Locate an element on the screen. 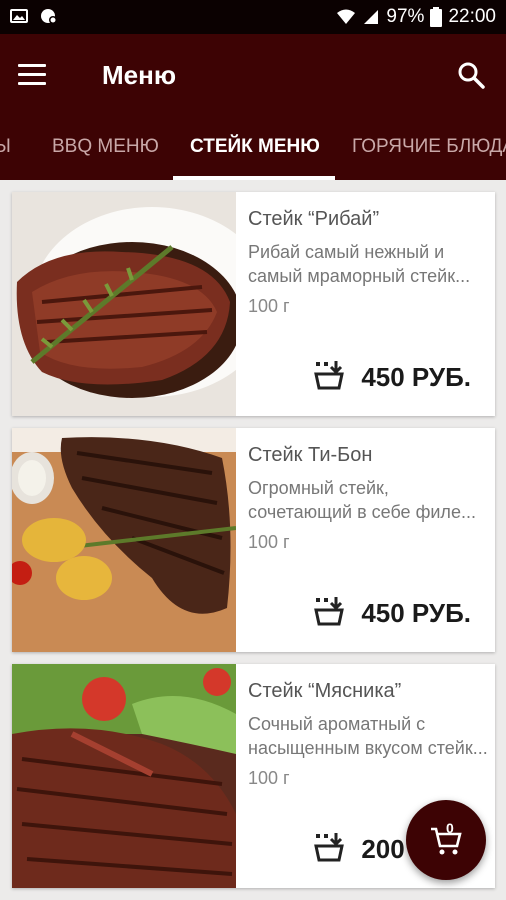 Image resolution: width=506 pixels, height=900 pixels. cart-count-badge: 0 is located at coordinates (450, 828).